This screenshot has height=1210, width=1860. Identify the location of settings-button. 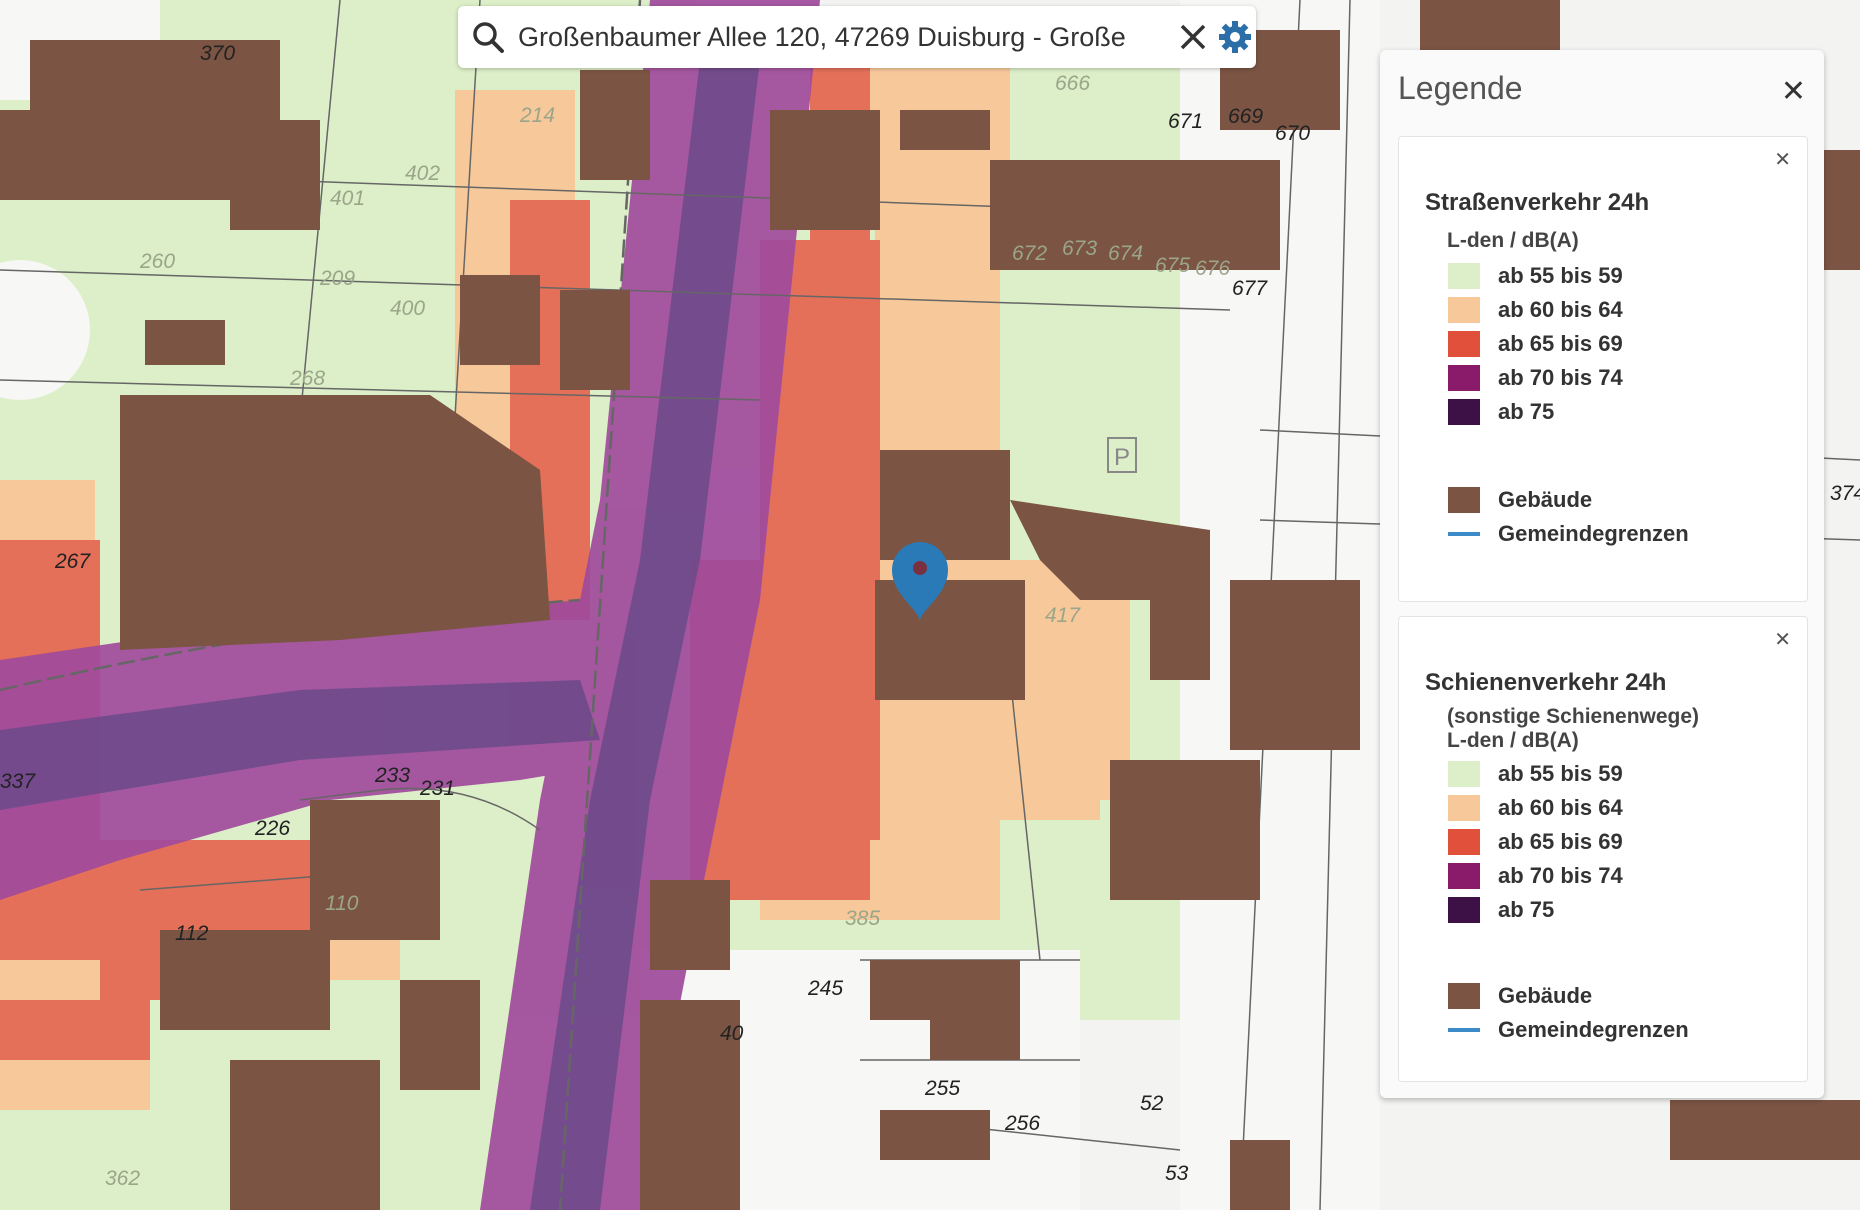
(1235, 37).